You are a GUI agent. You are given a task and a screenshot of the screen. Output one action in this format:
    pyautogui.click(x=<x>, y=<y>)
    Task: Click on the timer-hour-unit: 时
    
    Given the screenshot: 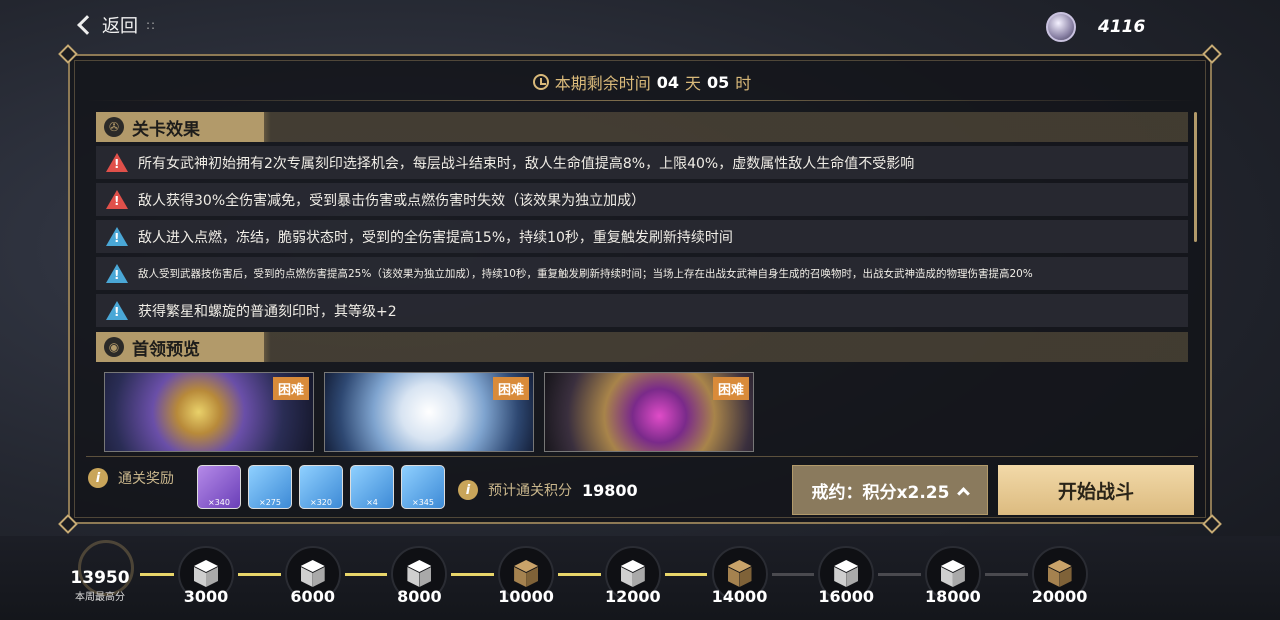 What is the action you would take?
    pyautogui.click(x=743, y=83)
    